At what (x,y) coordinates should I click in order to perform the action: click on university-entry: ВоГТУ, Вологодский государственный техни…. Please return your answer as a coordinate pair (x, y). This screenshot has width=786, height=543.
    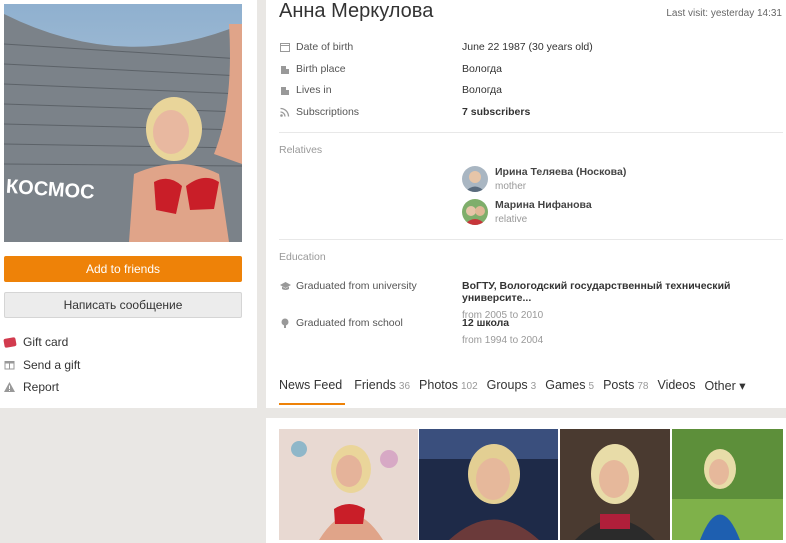
    Looking at the image, I should click on (624, 300).